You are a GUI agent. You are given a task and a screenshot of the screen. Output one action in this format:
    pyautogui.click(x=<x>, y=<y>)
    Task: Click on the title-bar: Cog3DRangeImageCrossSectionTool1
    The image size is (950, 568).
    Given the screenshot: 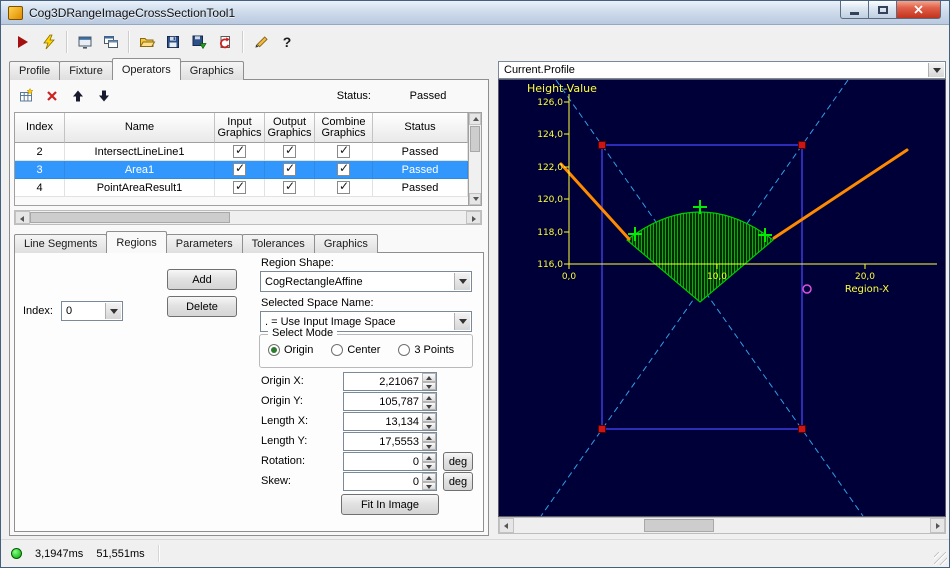 What is the action you would take?
    pyautogui.click(x=475, y=13)
    